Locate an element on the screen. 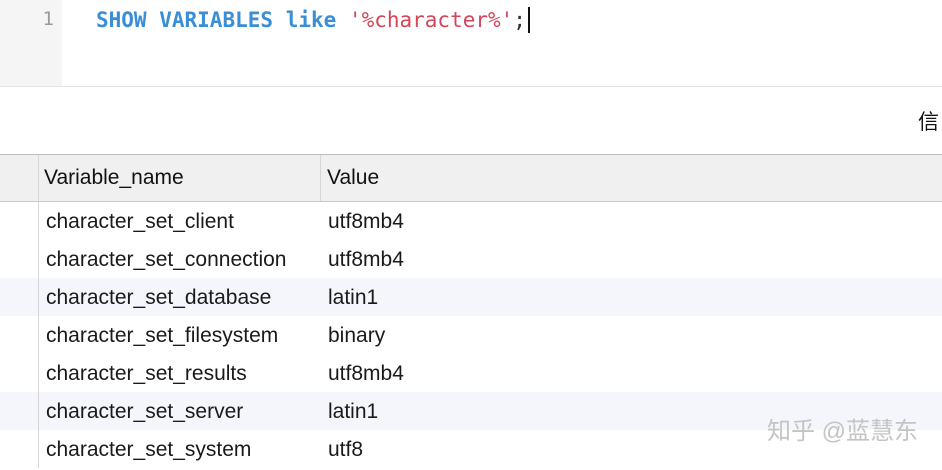  code-line: SHOW VARIABLES like '%character%'; is located at coordinates (313, 20).